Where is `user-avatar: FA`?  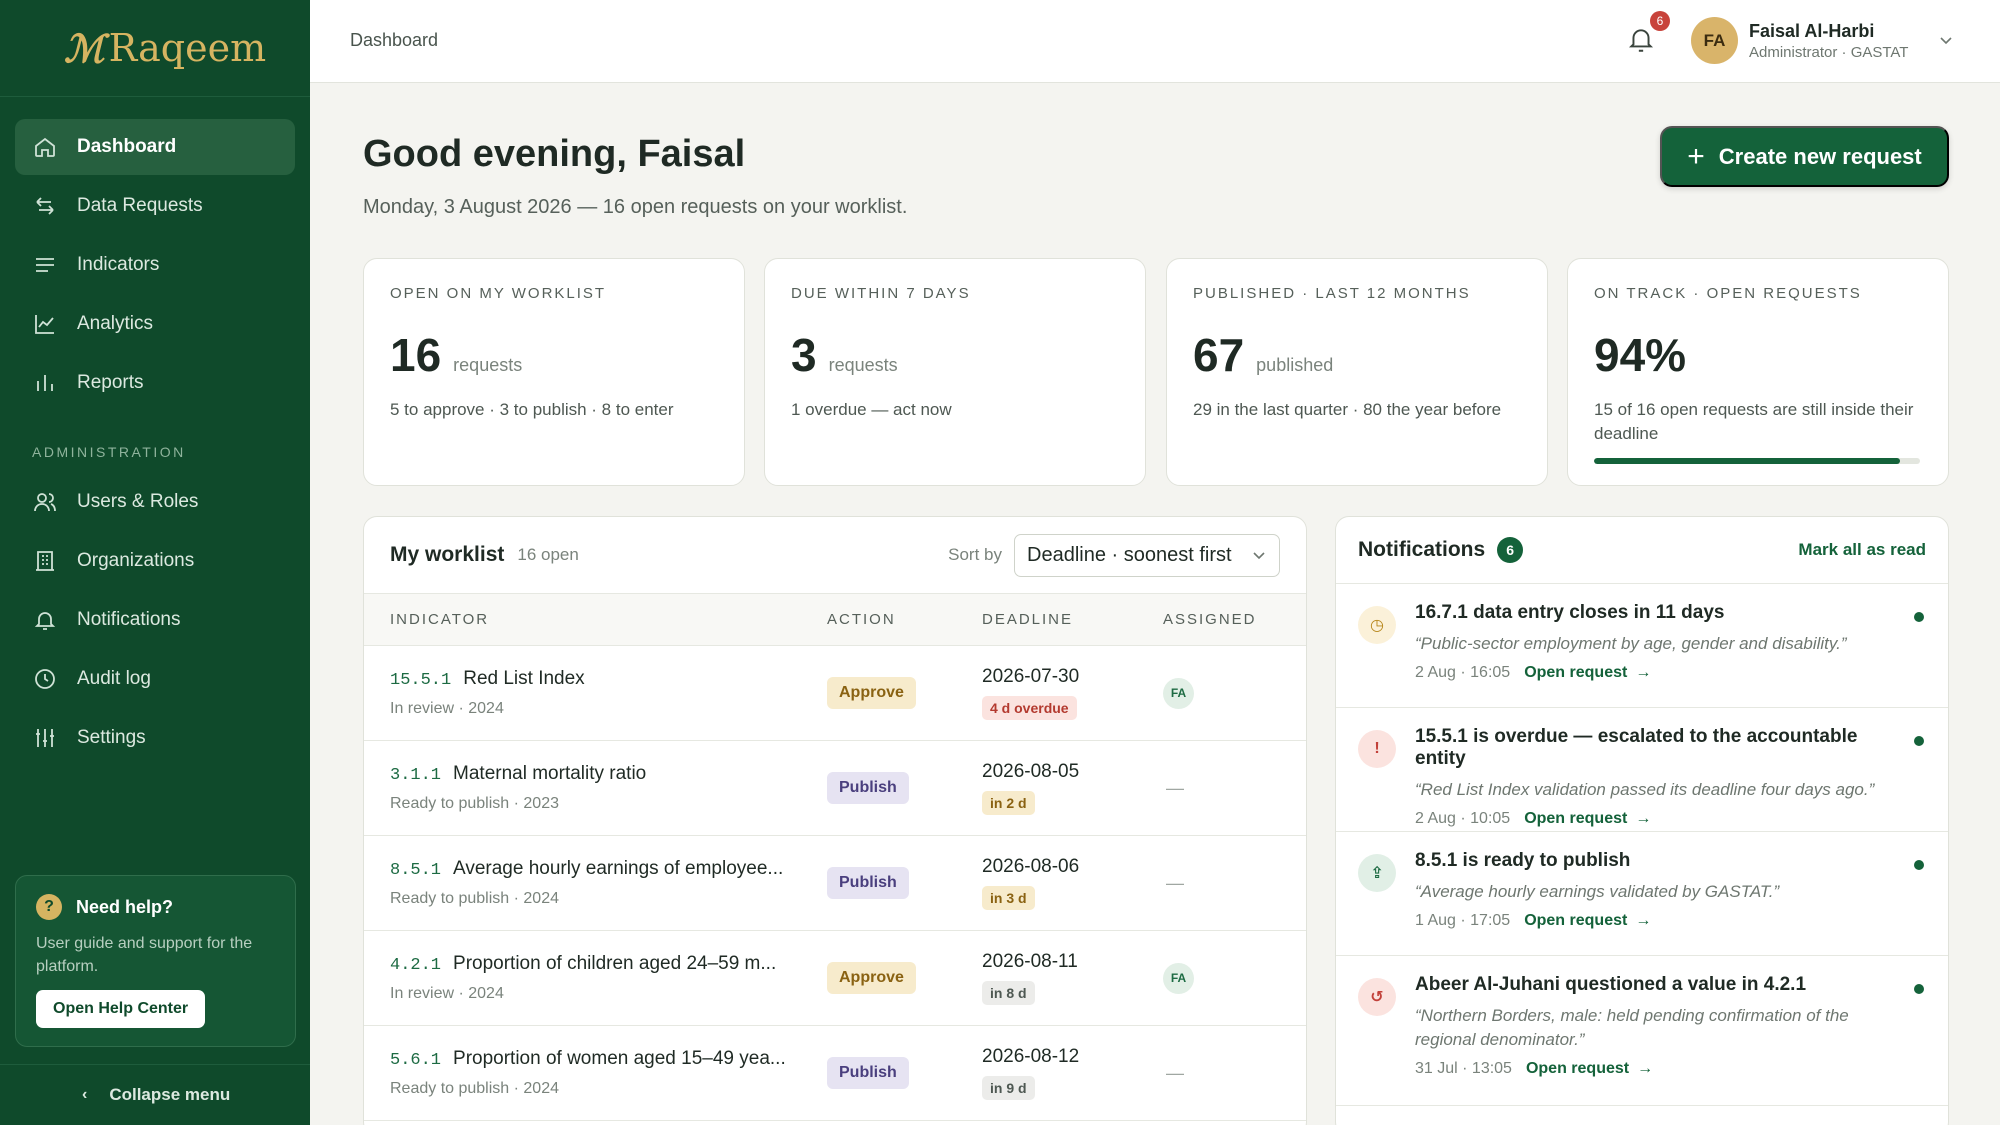
user-avatar: FA is located at coordinates (1714, 40).